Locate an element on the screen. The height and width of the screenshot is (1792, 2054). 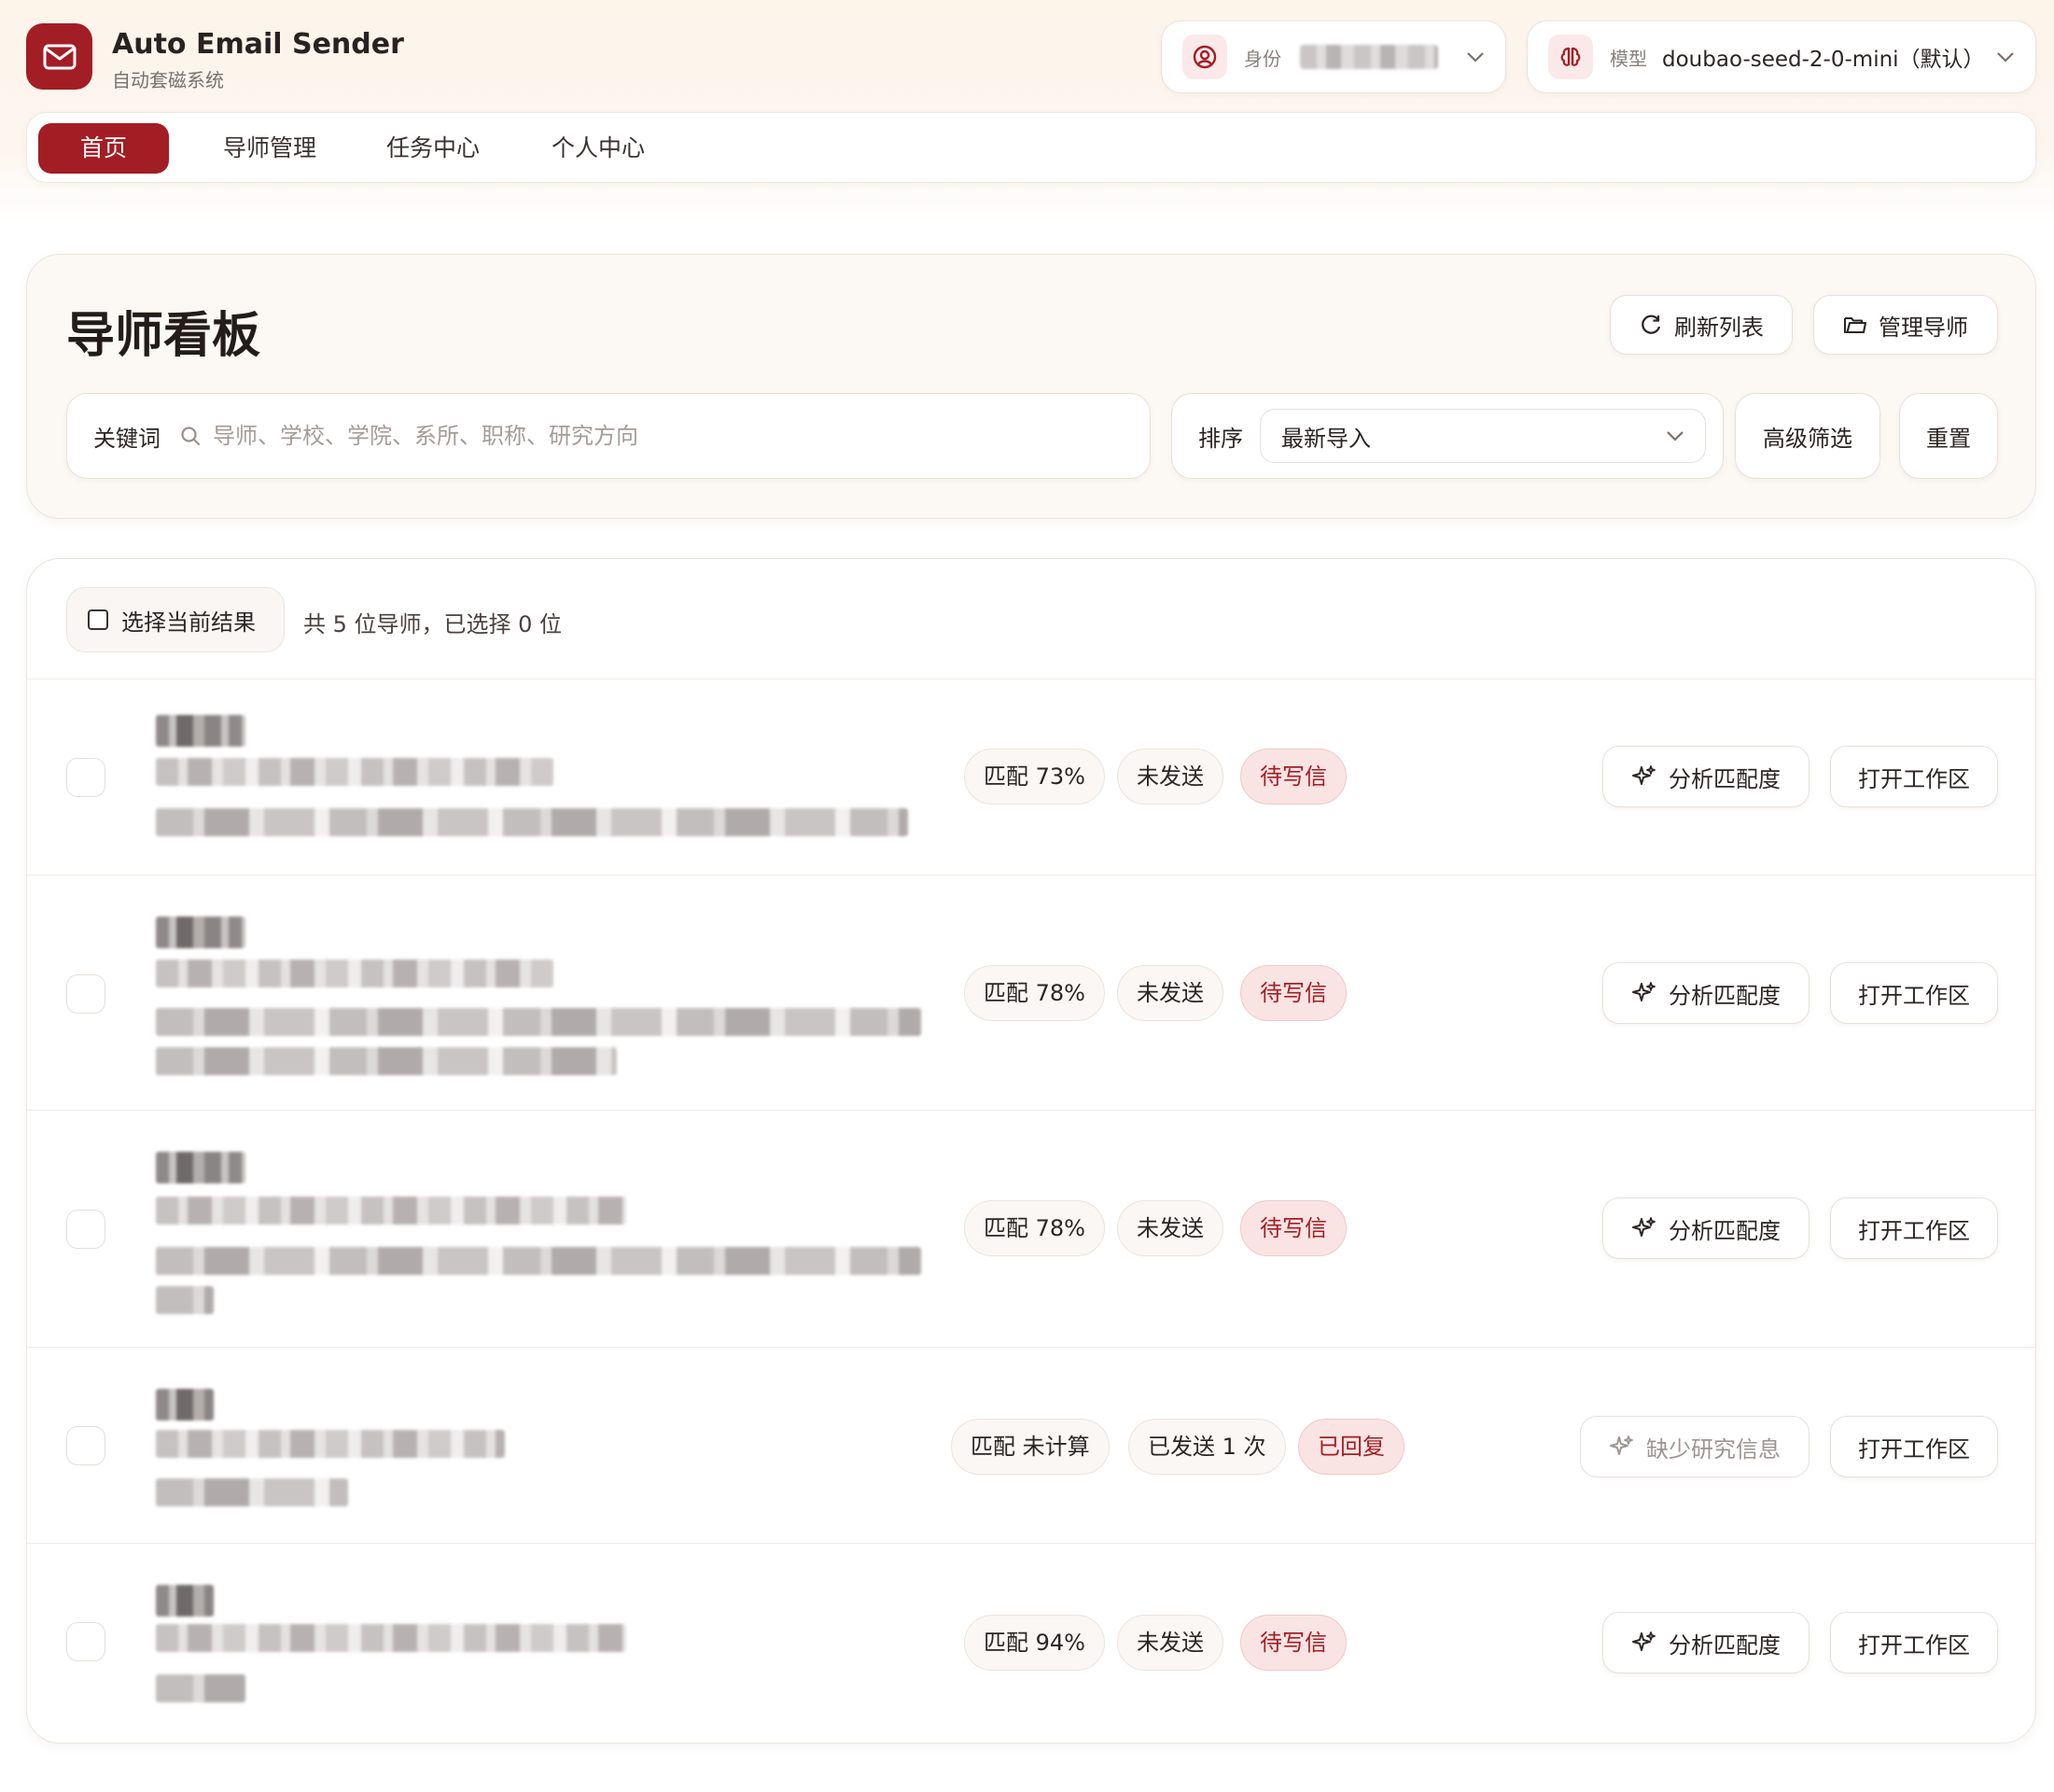
missing-research-info-label: 缺少研究信息 is located at coordinates (1713, 1449).